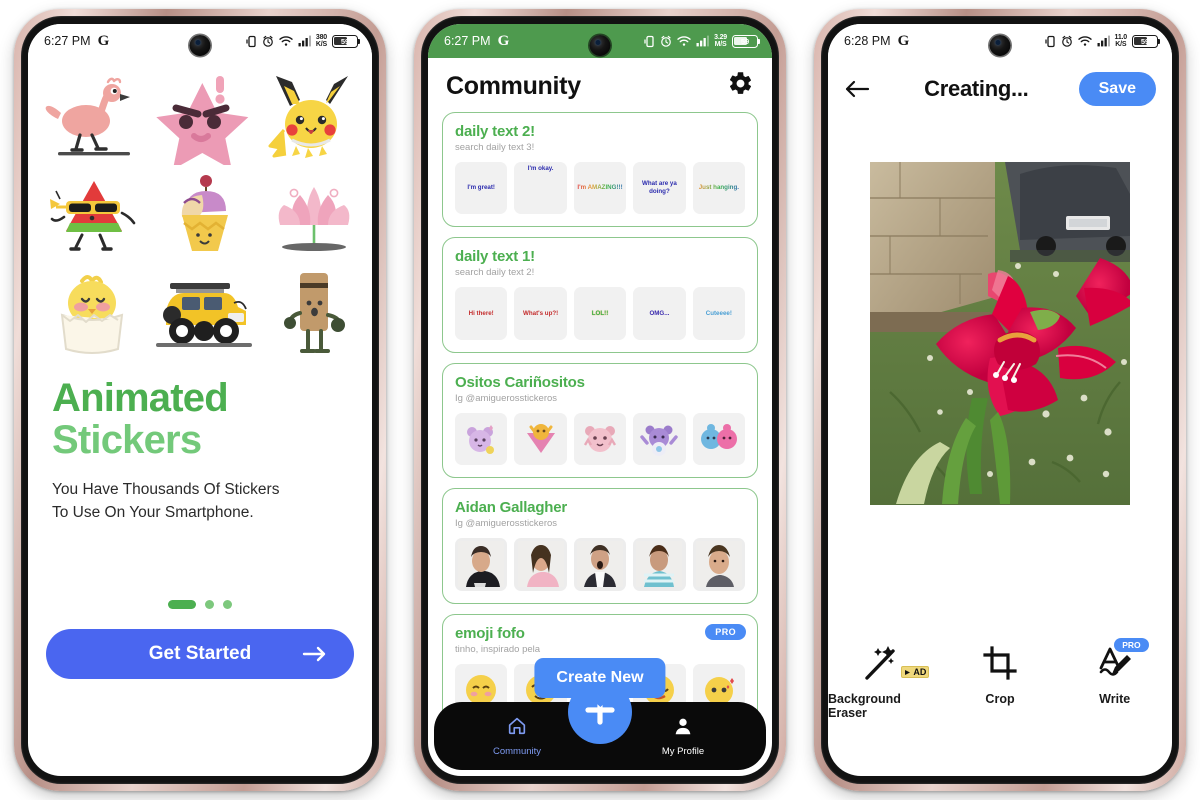 This screenshot has height=800, width=1200. Describe the element at coordinates (1000, 661) in the screenshot. I see `crop-icon` at that location.